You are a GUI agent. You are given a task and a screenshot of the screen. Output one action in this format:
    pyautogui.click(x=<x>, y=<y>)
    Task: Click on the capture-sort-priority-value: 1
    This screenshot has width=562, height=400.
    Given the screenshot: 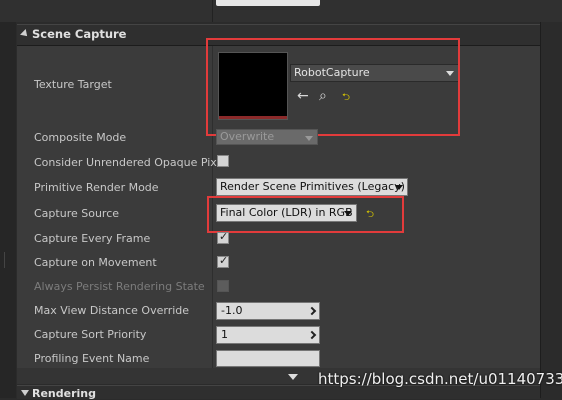 What is the action you would take?
    pyautogui.click(x=224, y=334)
    